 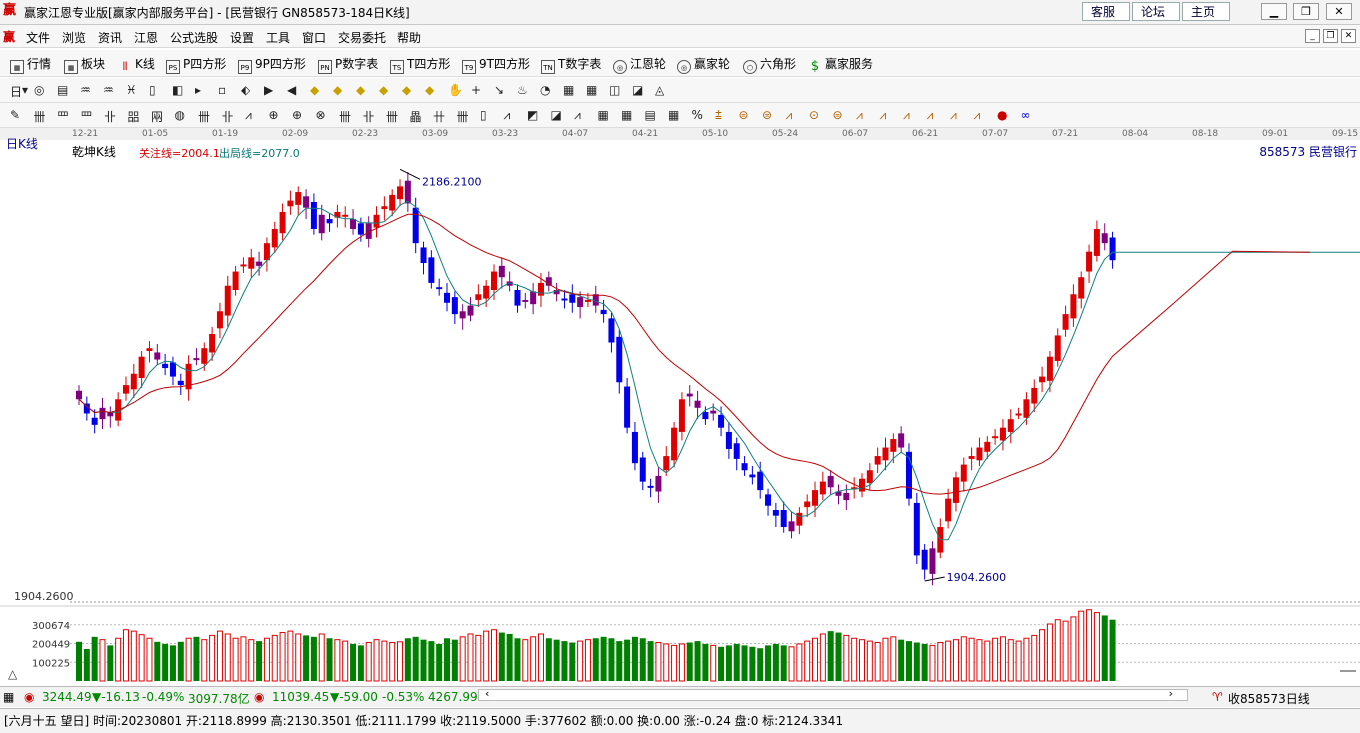 I want to click on analysis-icon-20: ▯, so click(x=487, y=115).